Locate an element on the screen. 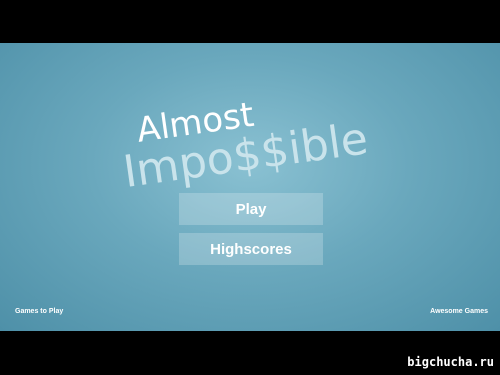 The width and height of the screenshot is (500, 375). play-button: Play is located at coordinates (251, 209).